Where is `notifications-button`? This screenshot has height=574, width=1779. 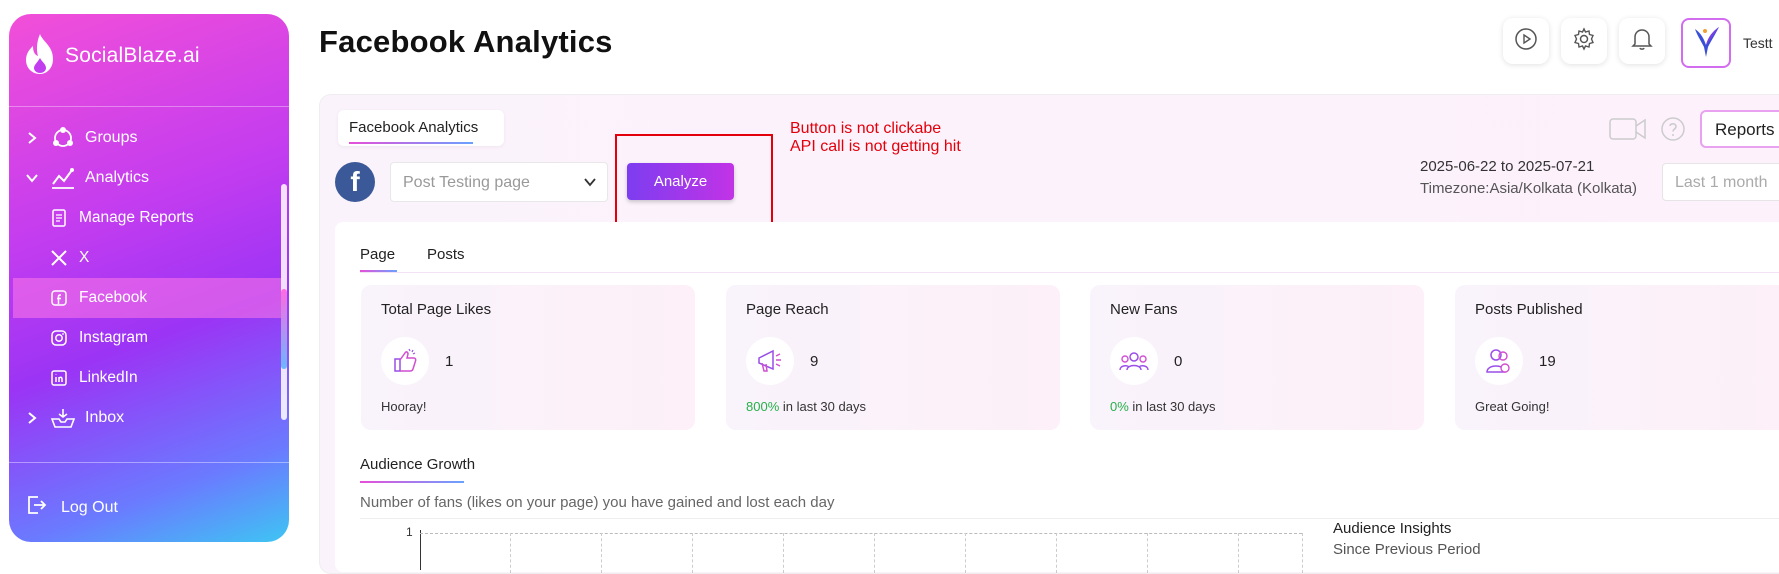
notifications-button is located at coordinates (1642, 41).